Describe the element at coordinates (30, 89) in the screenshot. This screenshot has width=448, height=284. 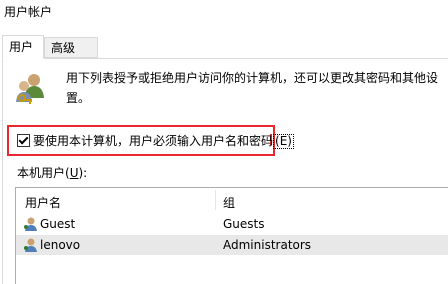
I see `users-icon` at that location.